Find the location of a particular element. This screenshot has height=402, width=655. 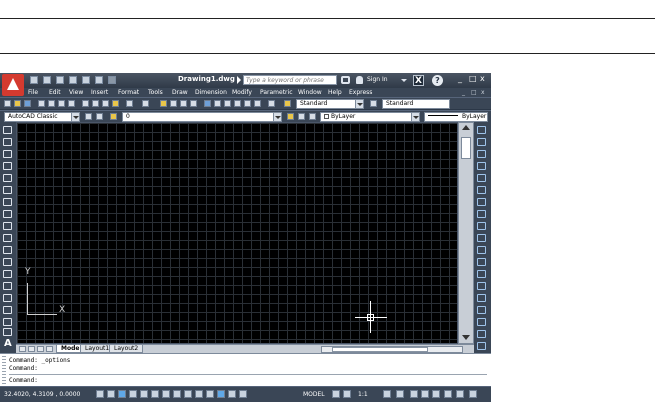

polygon-icon is located at coordinates (7, 166).